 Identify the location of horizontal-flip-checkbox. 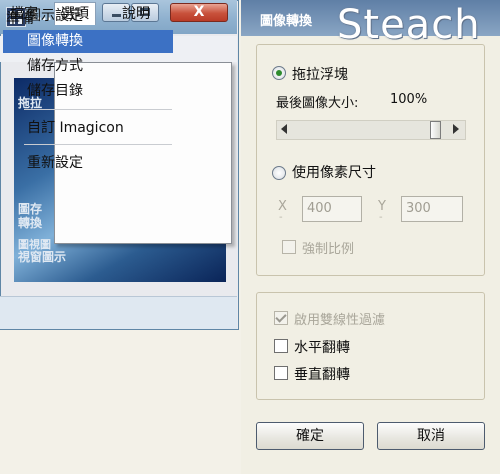
(281, 346).